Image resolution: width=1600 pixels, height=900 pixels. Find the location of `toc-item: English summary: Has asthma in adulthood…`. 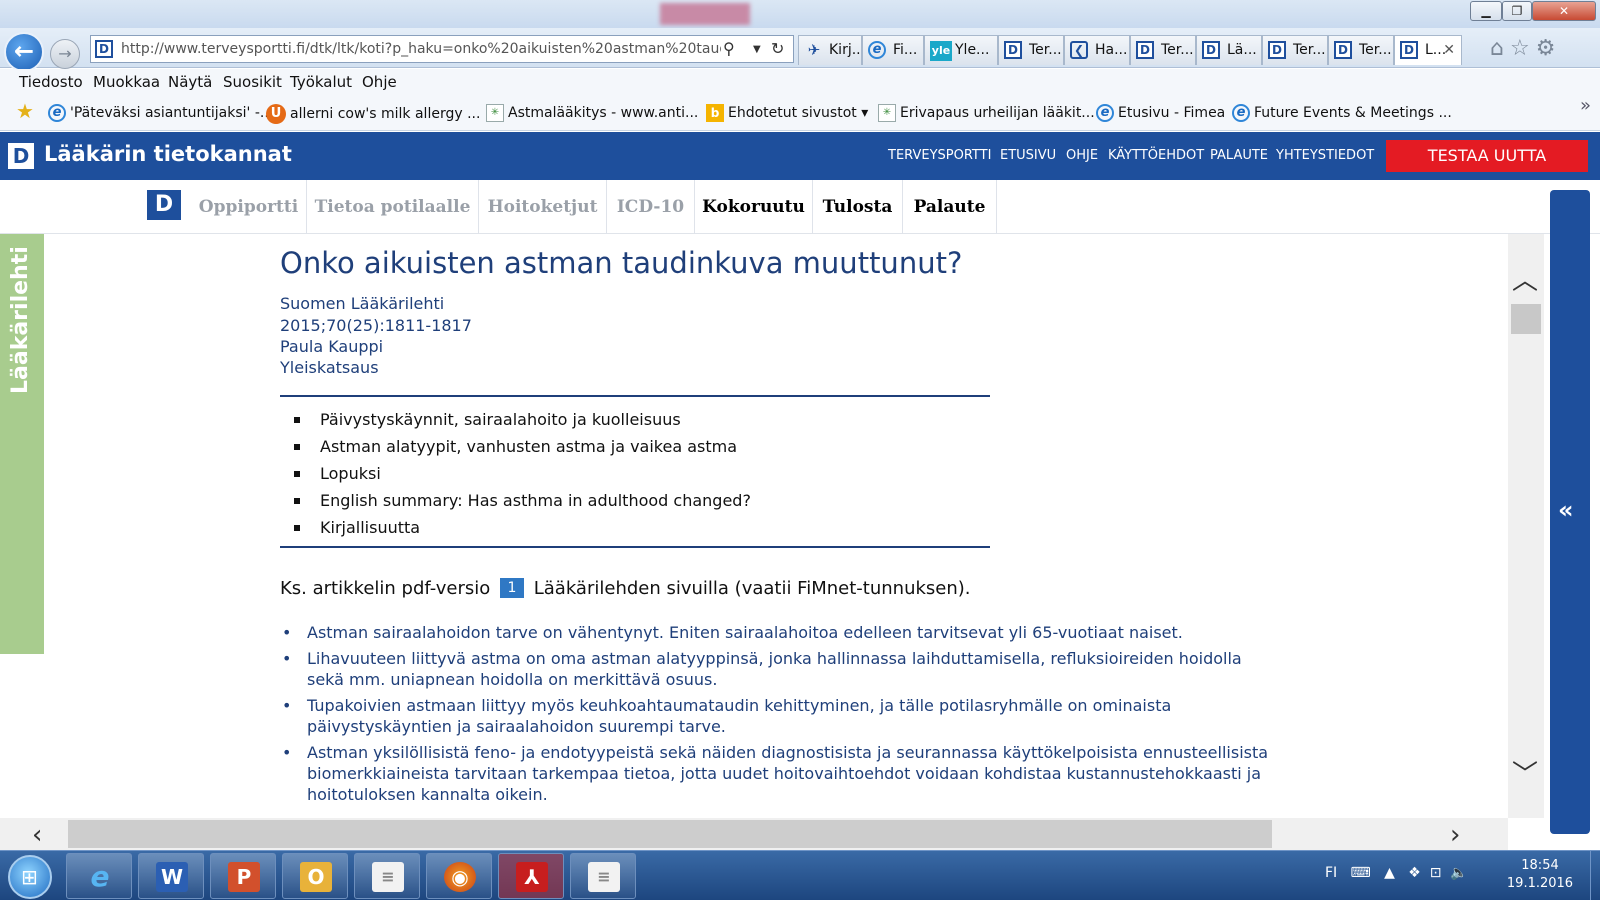

toc-item: English summary: Has asthma in adulthood… is located at coordinates (635, 504).